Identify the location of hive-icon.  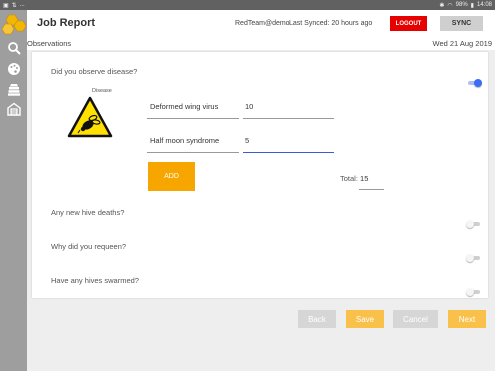
(14, 90).